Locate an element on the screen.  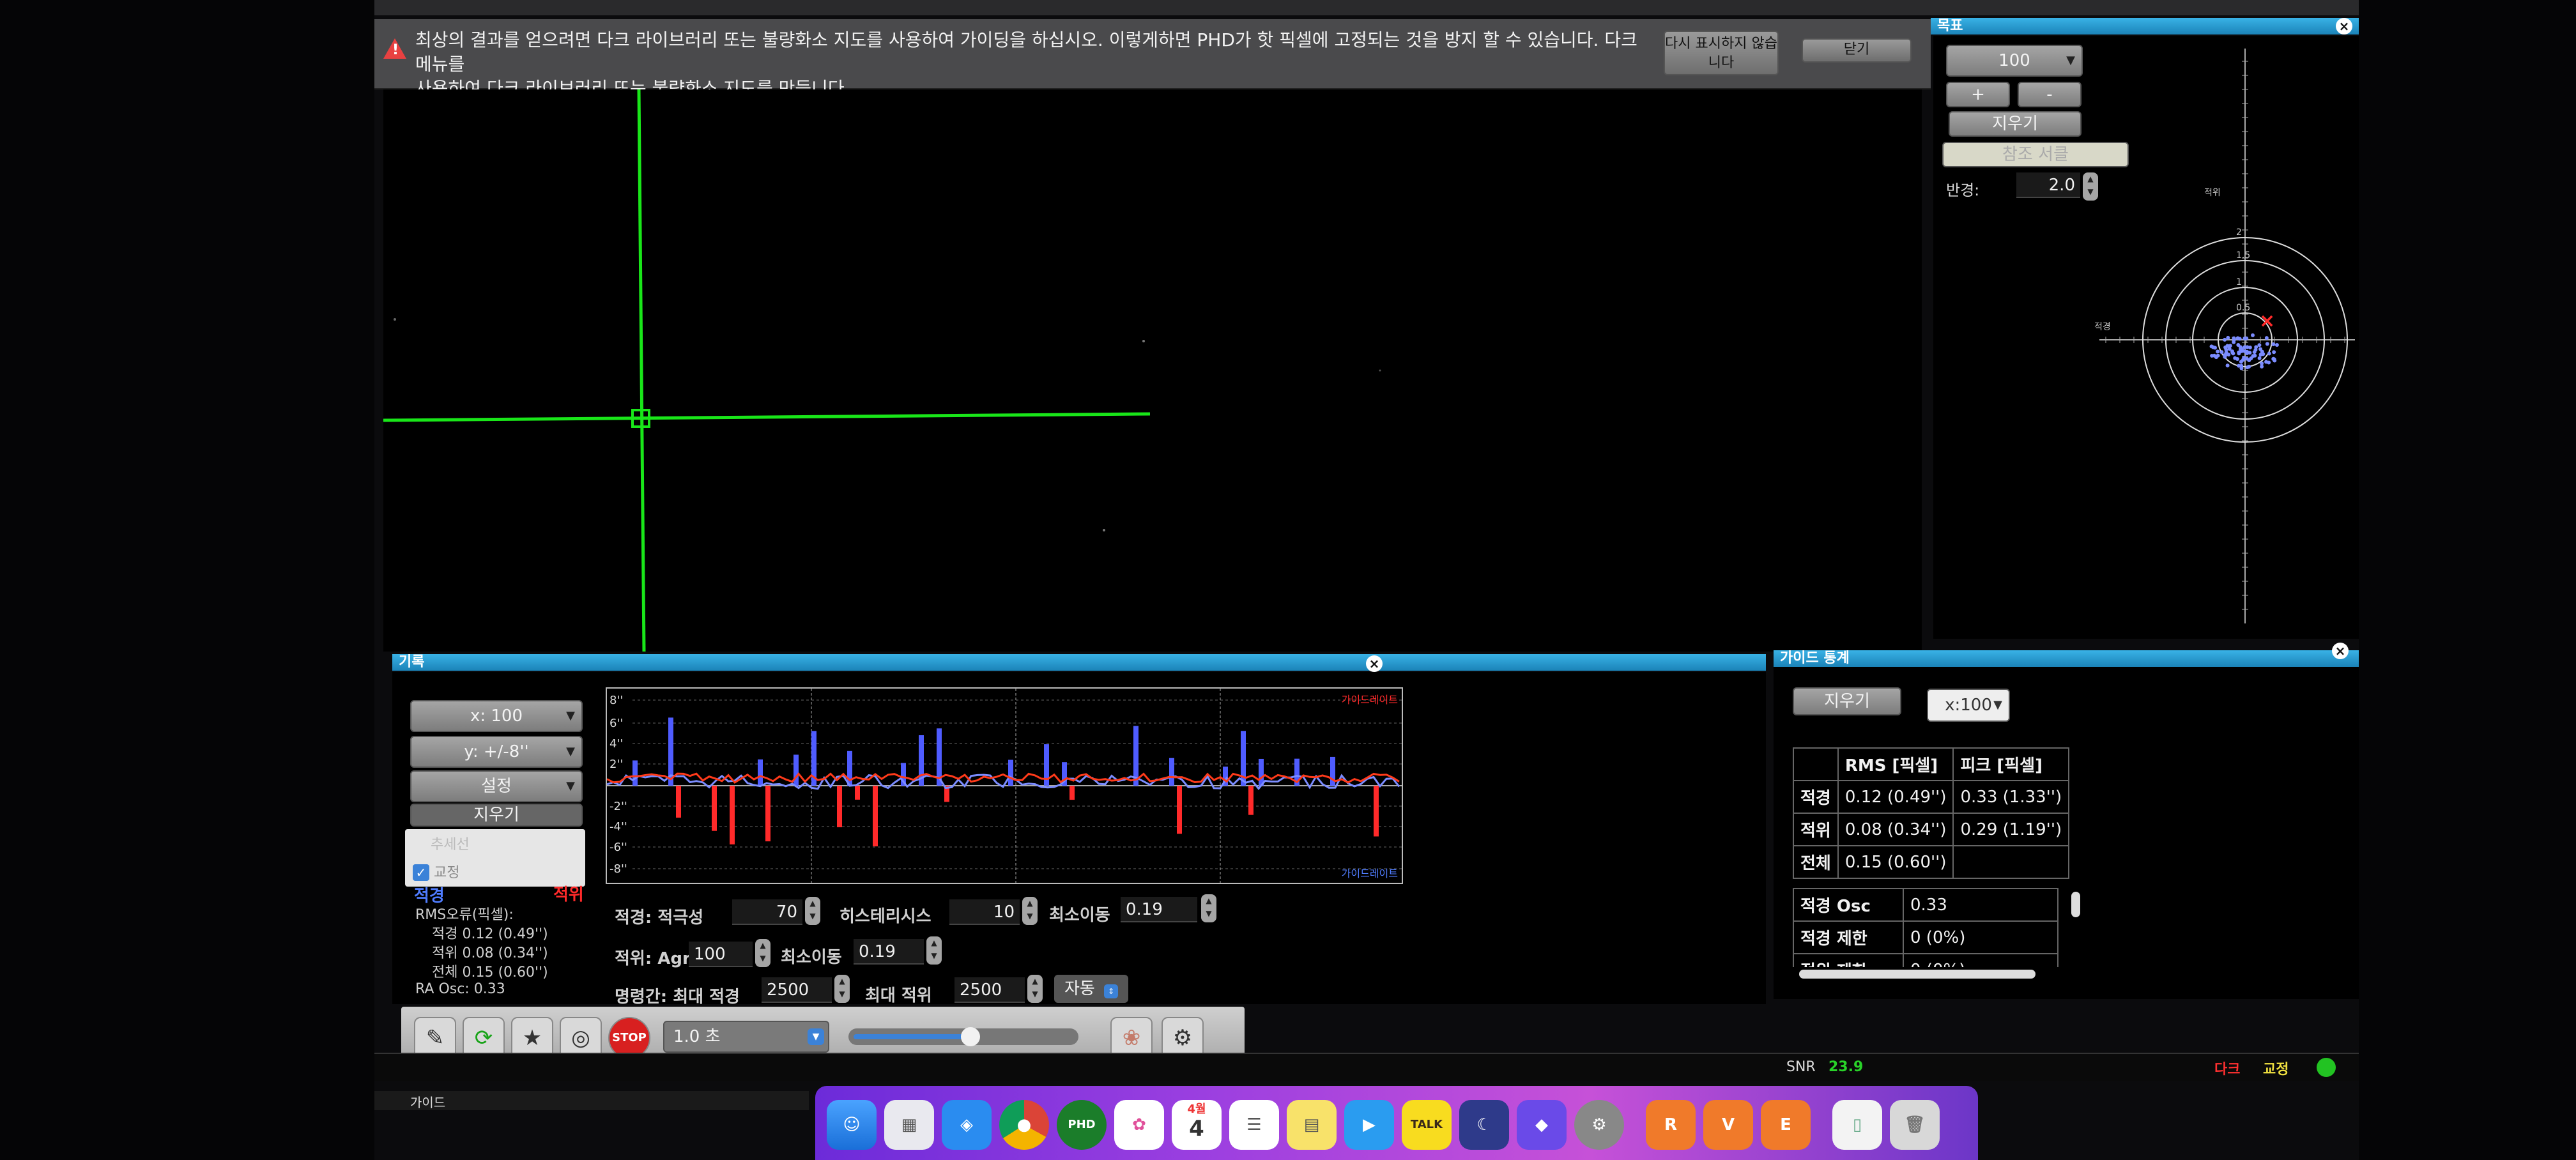
ra-min-move-input: 0.19 is located at coordinates (1159, 909).